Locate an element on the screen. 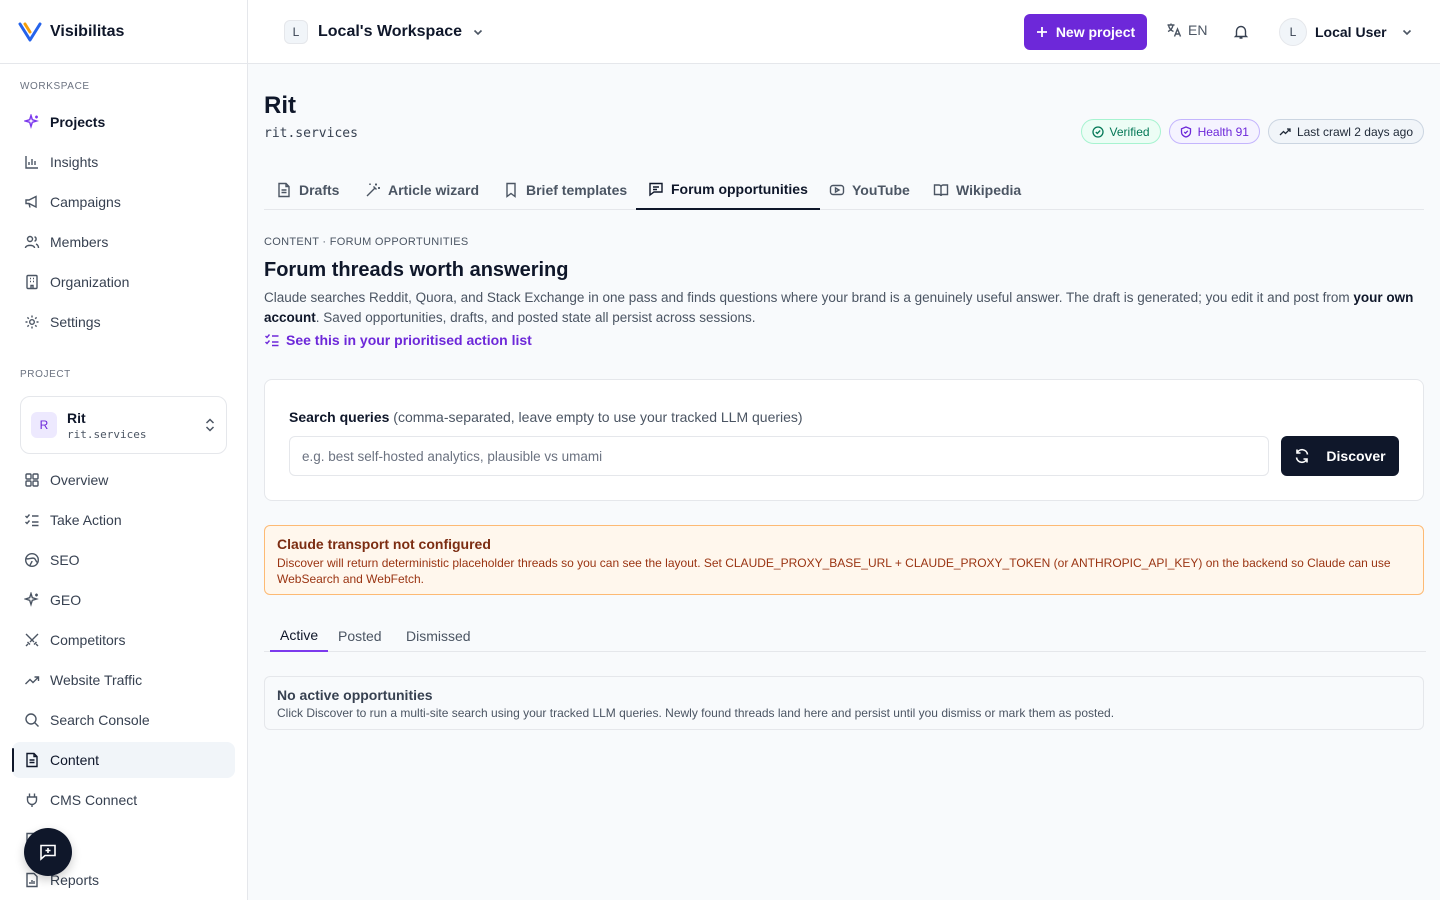 The image size is (1440, 900). sidebar-item-label: Organization is located at coordinates (90, 282).